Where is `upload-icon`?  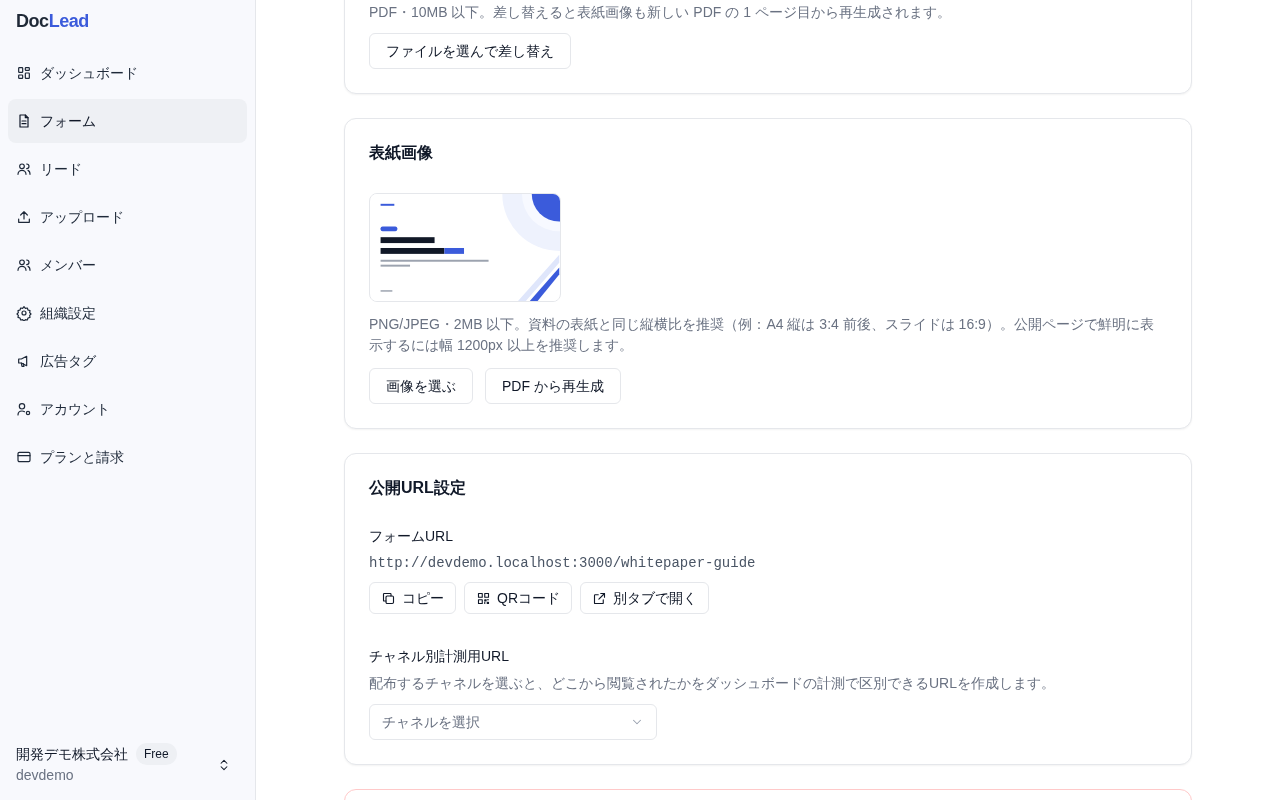 upload-icon is located at coordinates (24, 217).